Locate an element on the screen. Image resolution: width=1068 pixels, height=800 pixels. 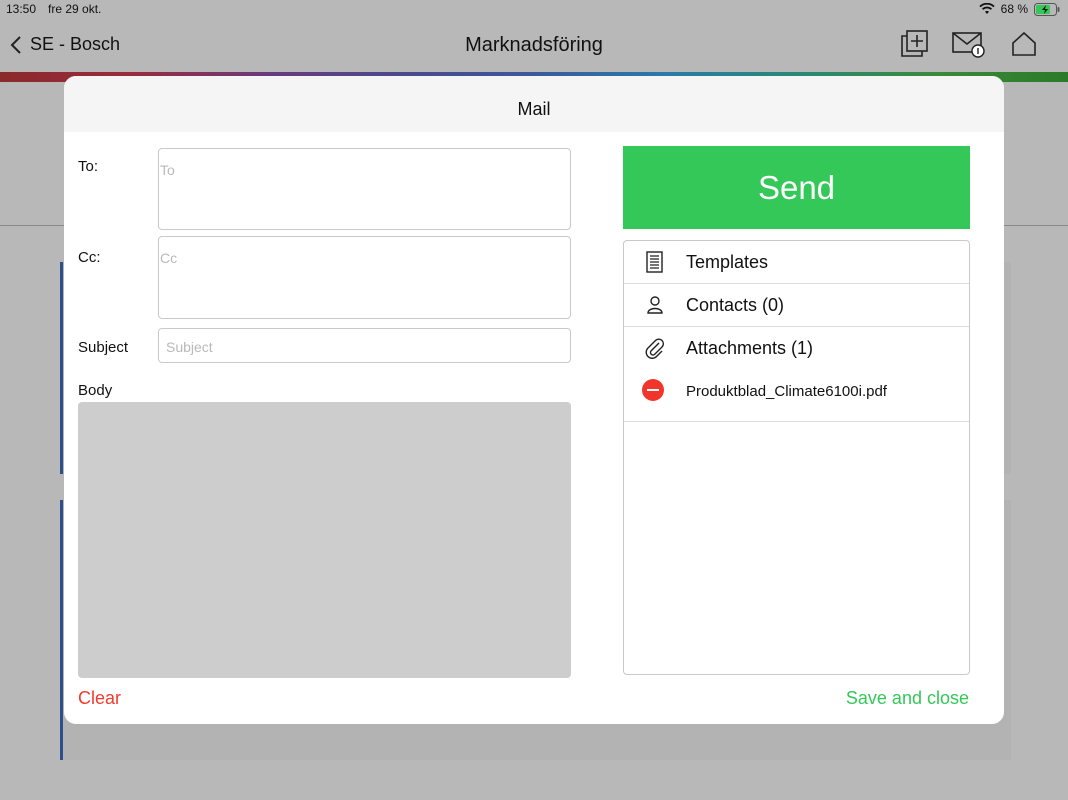
contacts-row: Contacts (0) is located at coordinates (796, 305).